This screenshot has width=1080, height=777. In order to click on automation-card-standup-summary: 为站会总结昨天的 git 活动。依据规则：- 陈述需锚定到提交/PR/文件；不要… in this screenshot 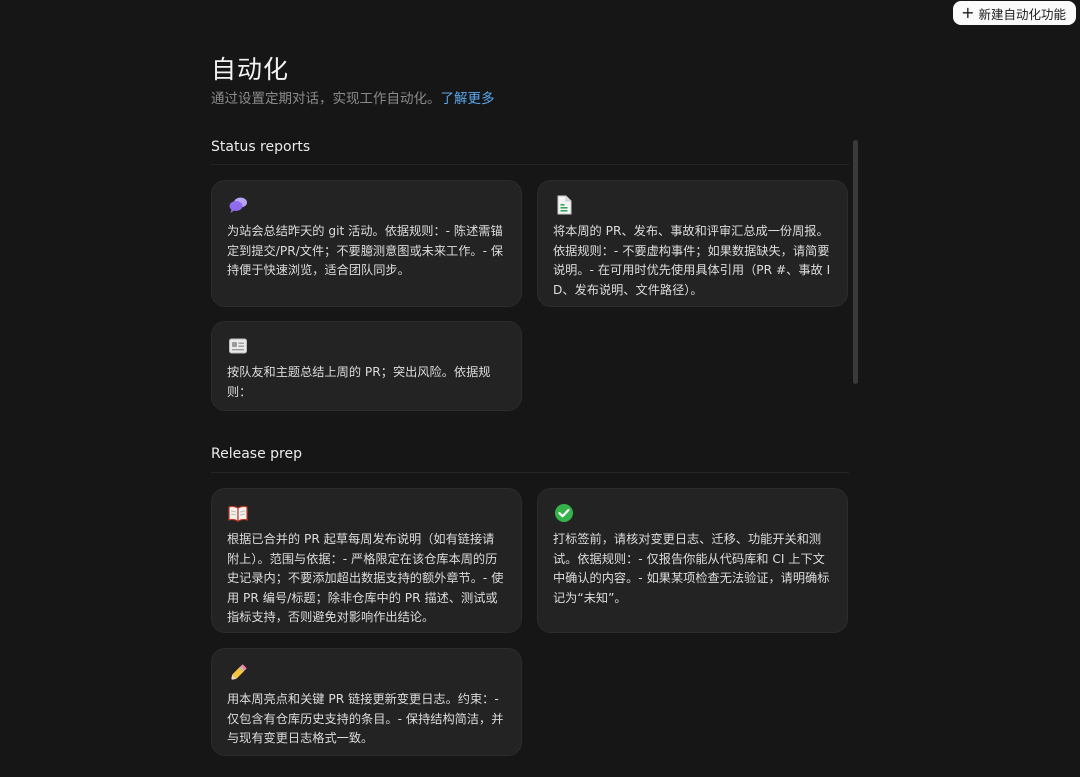, I will do `click(366, 243)`.